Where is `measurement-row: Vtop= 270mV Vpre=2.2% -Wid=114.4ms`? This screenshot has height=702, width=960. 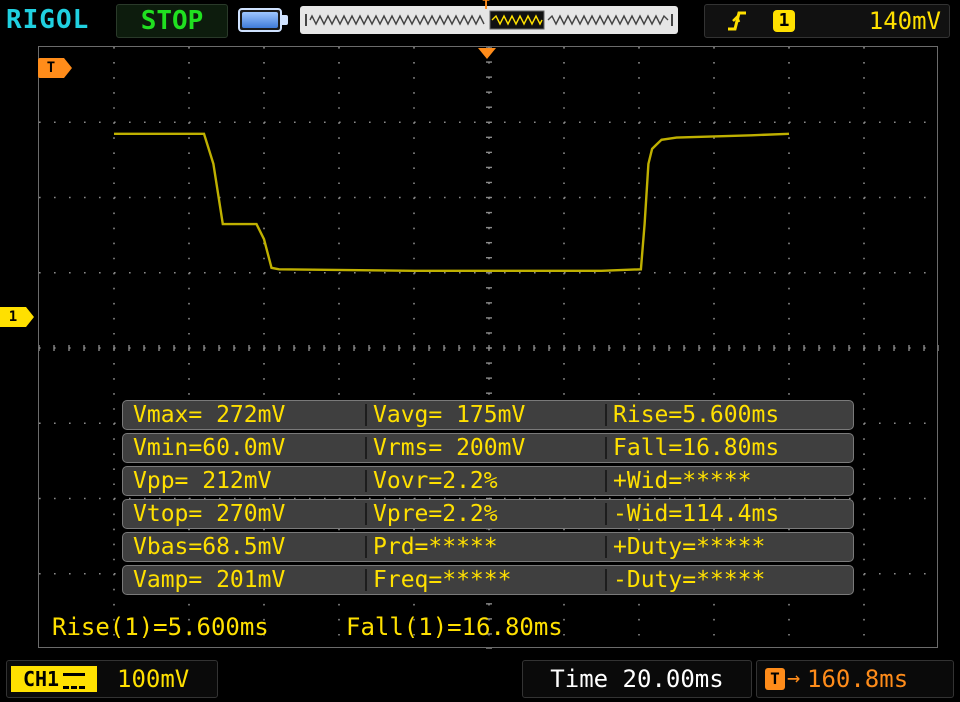 measurement-row: Vtop= 270mV Vpre=2.2% -Wid=114.4ms is located at coordinates (488, 514).